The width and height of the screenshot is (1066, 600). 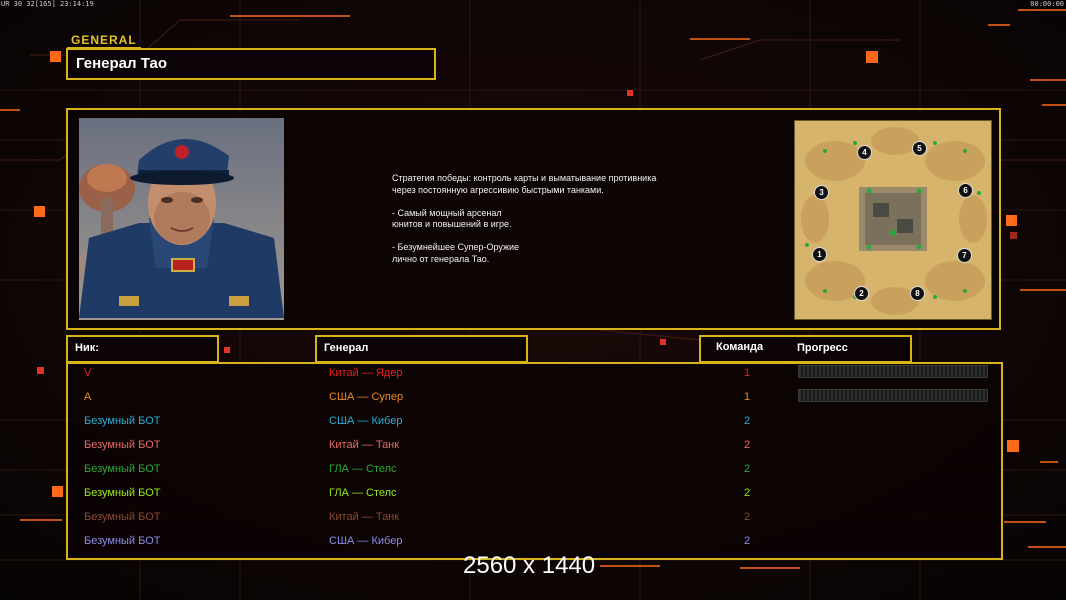 I want to click on hud-clock-left: UR 30 32[165] 23:14:19, so click(x=47, y=4).